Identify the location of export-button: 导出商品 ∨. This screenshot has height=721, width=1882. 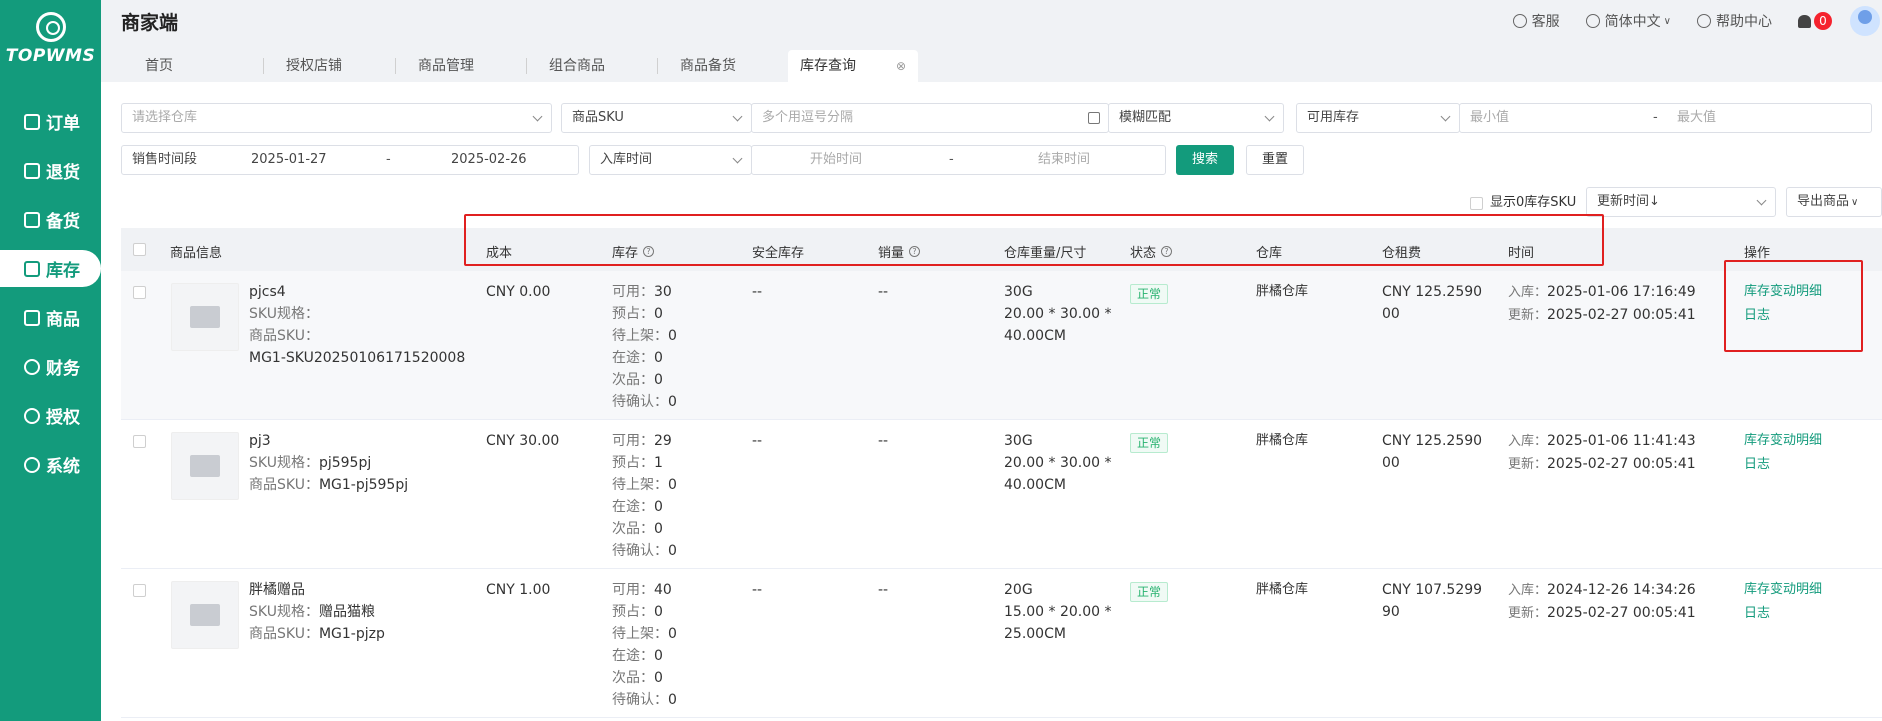
(1834, 202).